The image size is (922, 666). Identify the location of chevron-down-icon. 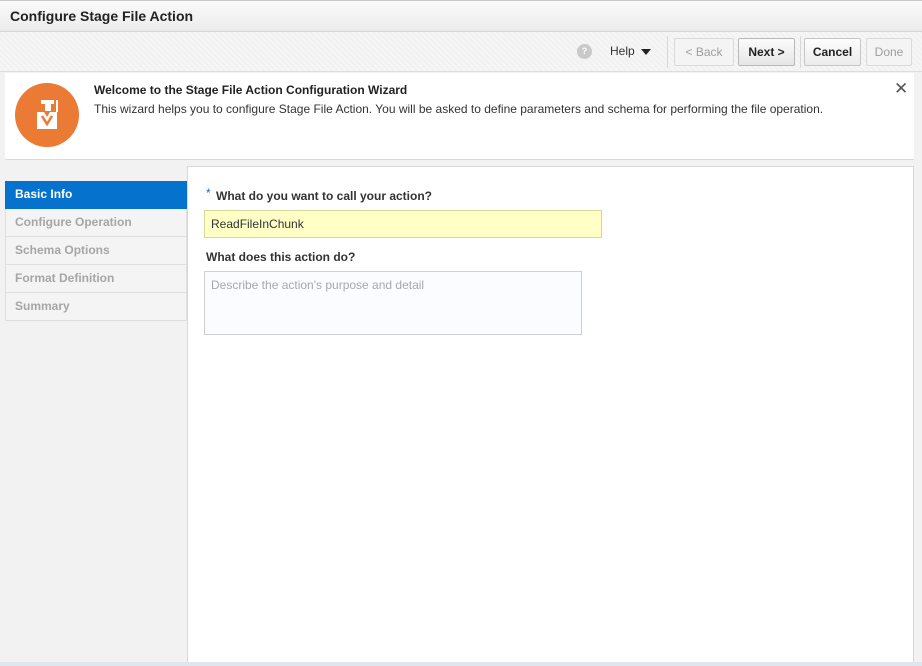
(646, 52).